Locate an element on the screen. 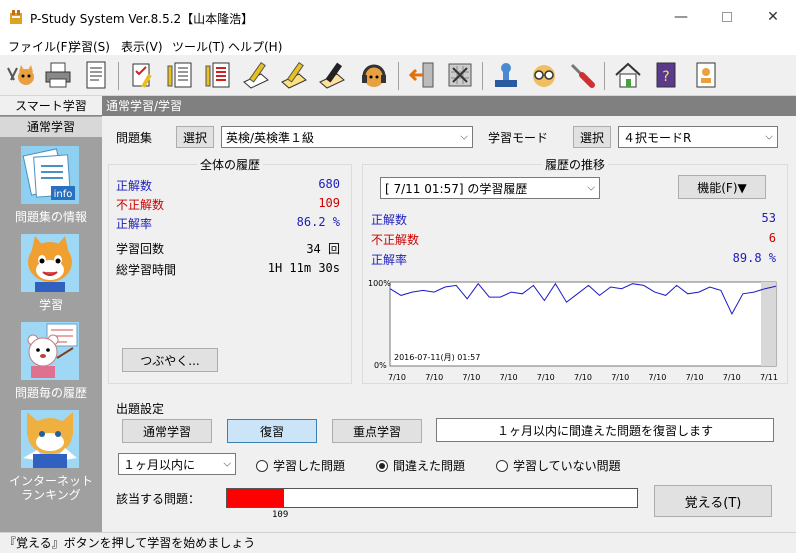 This screenshot has height=553, width=796. matching-progress-fill is located at coordinates (256, 498).